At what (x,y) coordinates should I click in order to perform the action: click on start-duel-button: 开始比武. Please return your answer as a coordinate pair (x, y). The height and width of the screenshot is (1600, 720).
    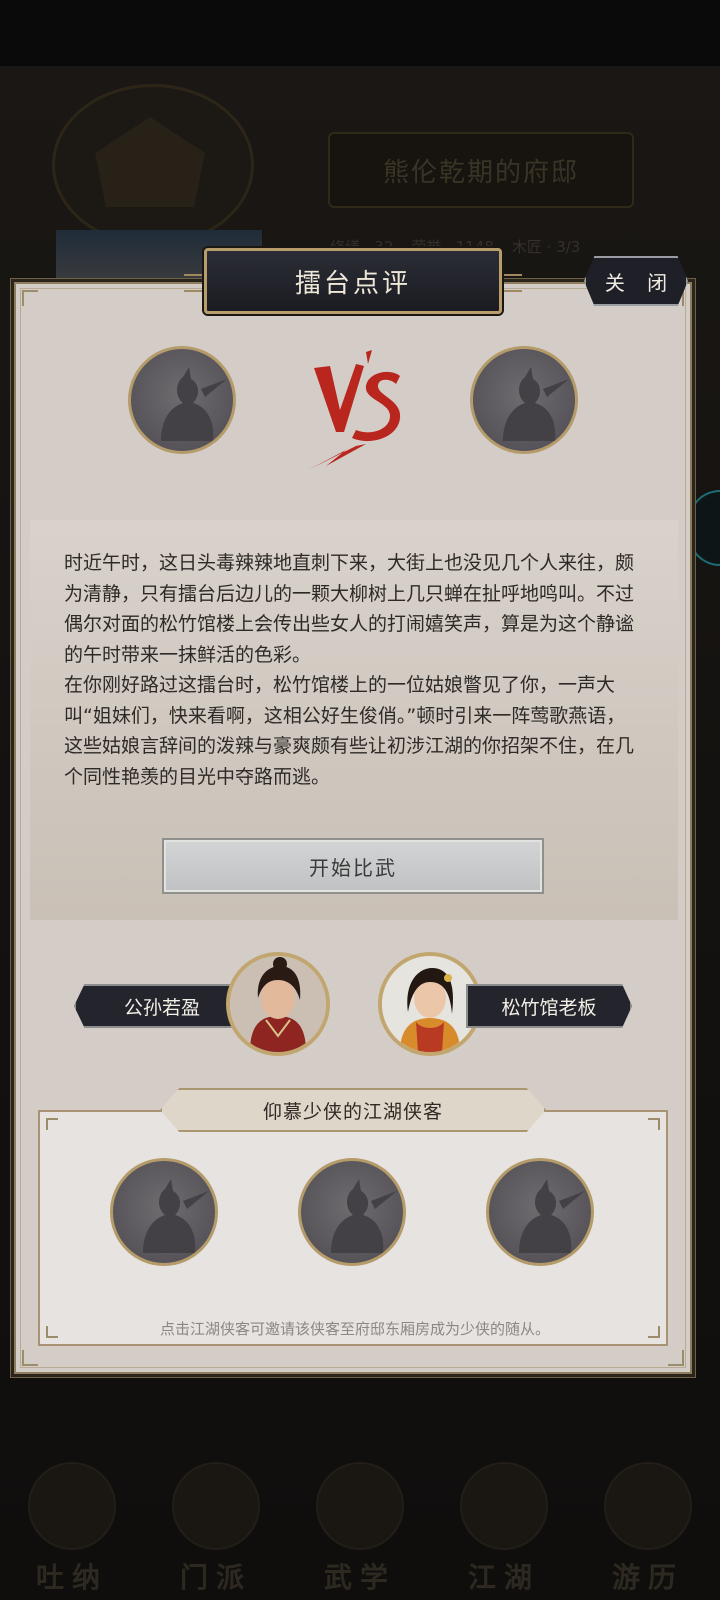
    Looking at the image, I should click on (353, 866).